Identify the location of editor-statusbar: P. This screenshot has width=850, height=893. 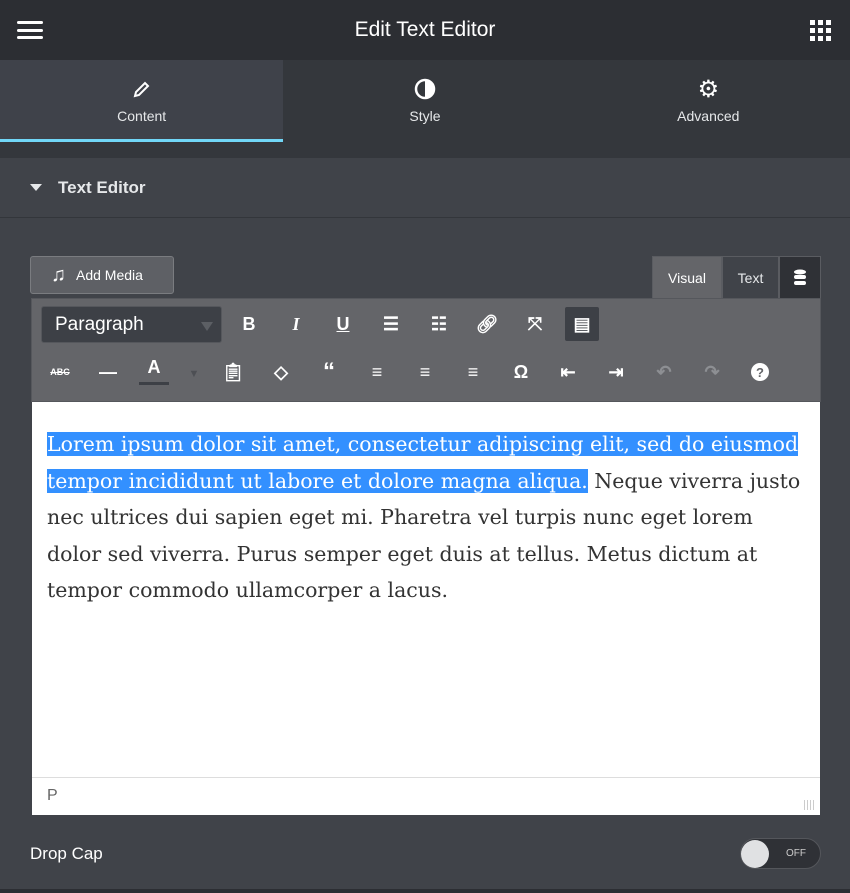
(426, 796).